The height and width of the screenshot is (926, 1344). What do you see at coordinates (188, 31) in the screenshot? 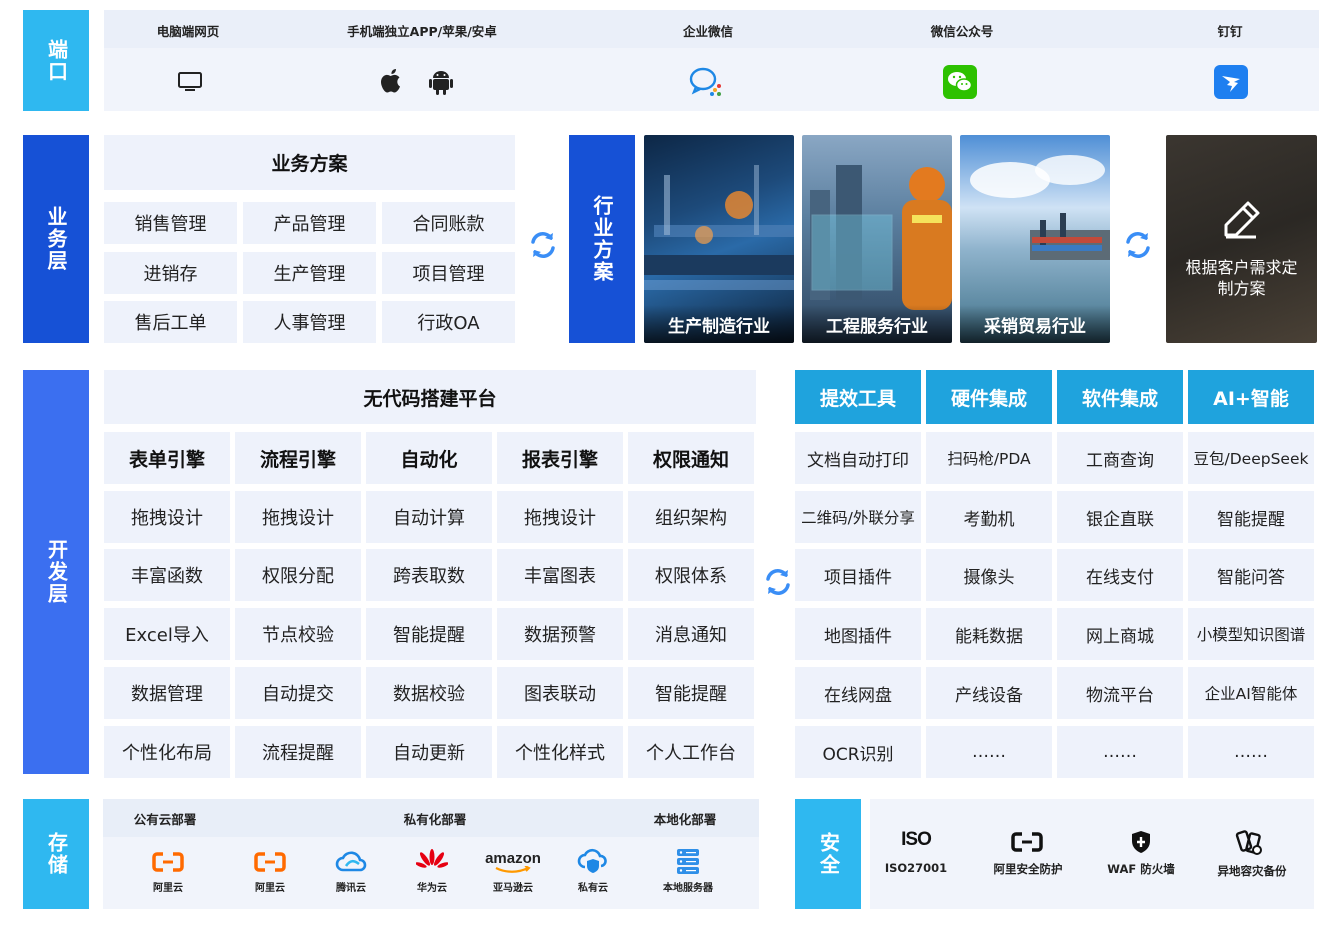
I see `port-label-pc: 电脑端网页` at bounding box center [188, 31].